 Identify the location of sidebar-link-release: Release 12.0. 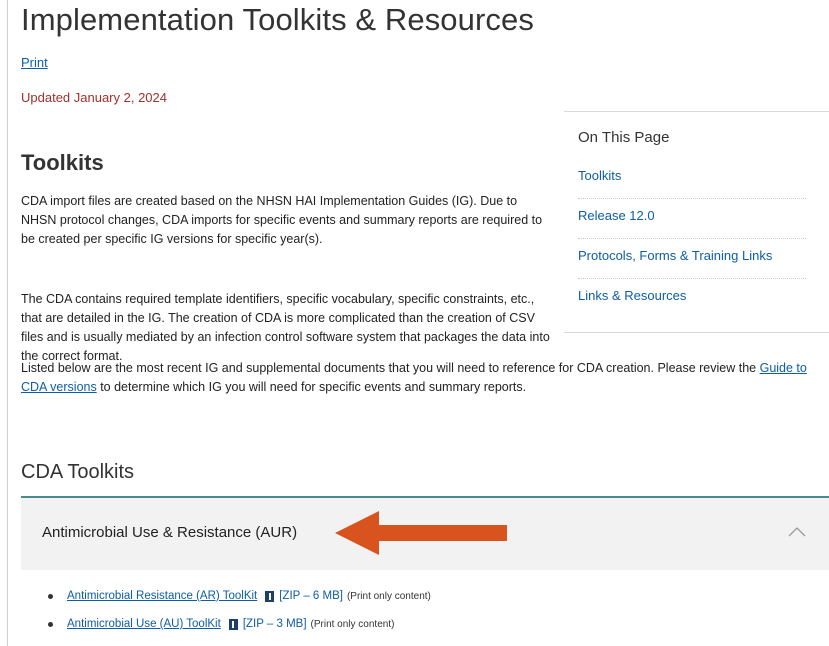
(616, 215).